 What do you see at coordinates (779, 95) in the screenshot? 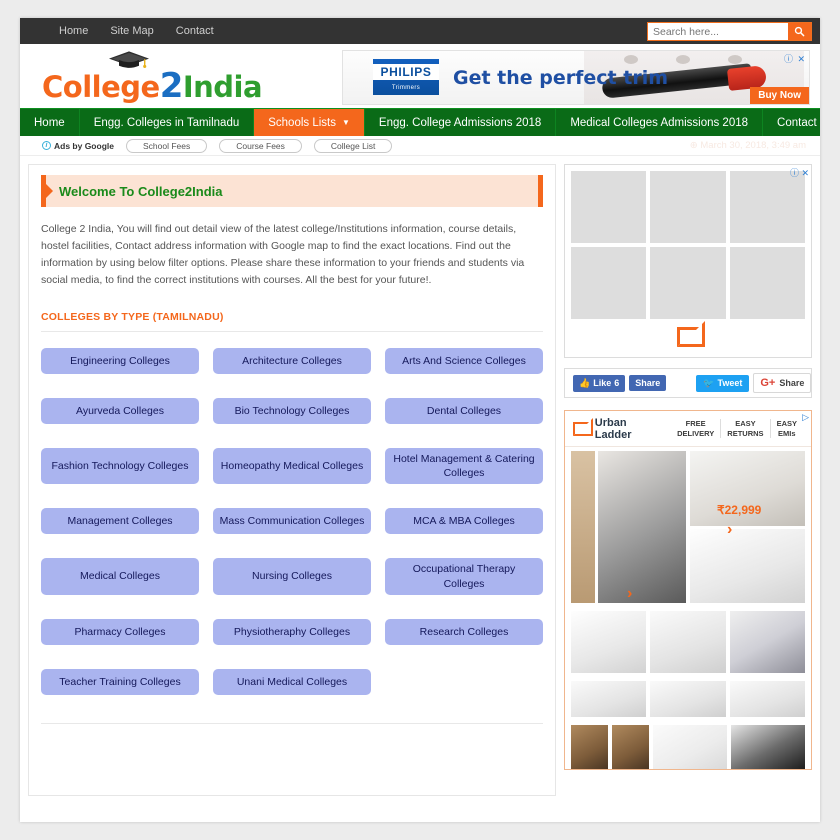
I see `ad-buy-now-button: Buy Now` at bounding box center [779, 95].